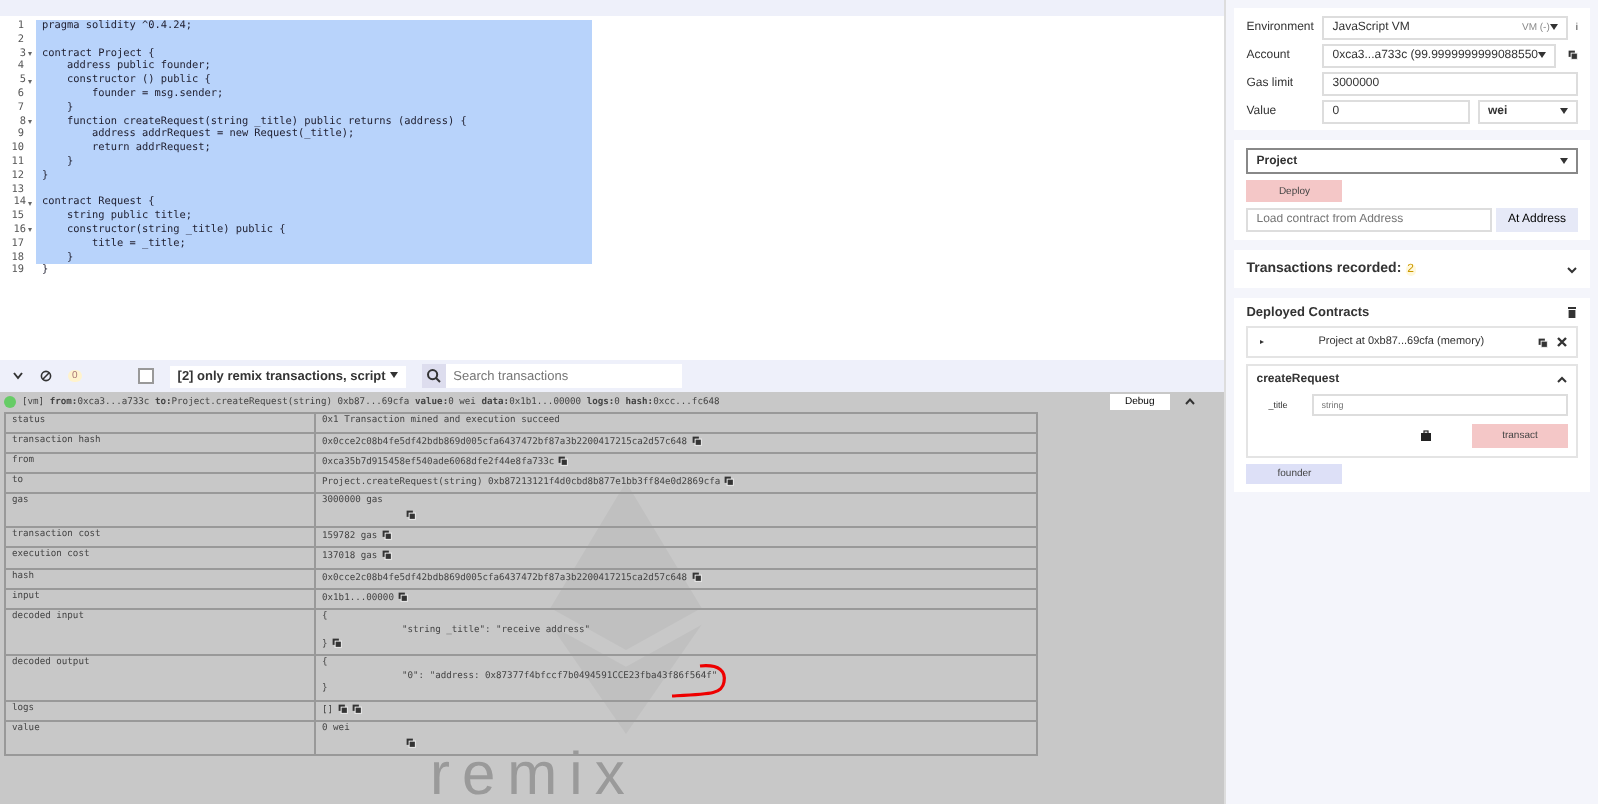 This screenshot has height=804, width=1598. Describe the element at coordinates (1562, 342) in the screenshot. I see `close-icon` at that location.